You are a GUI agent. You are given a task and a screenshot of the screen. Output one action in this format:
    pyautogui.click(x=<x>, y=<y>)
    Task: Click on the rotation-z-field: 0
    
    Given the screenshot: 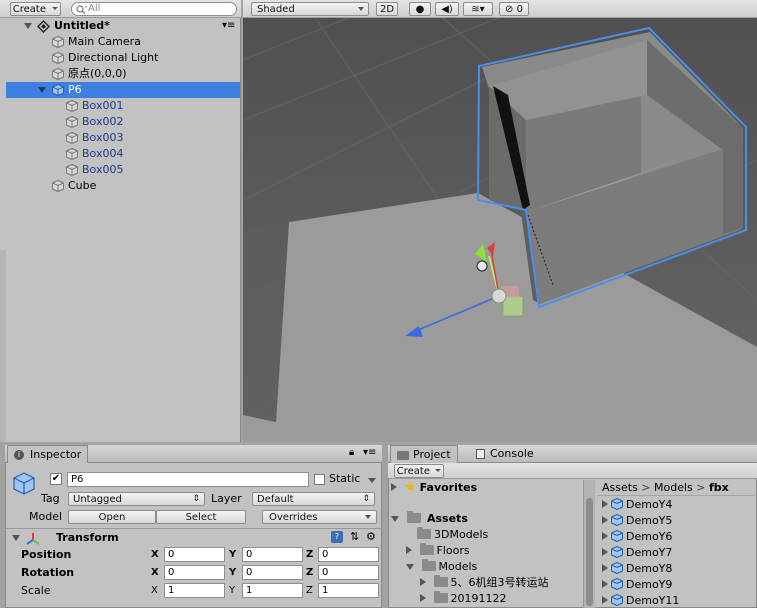 What is the action you would take?
    pyautogui.click(x=348, y=572)
    